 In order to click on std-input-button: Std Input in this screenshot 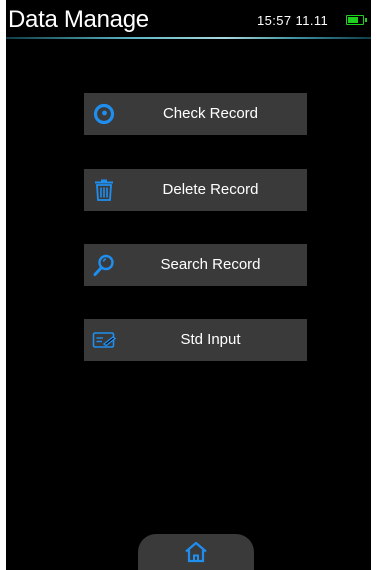, I will do `click(195, 340)`.